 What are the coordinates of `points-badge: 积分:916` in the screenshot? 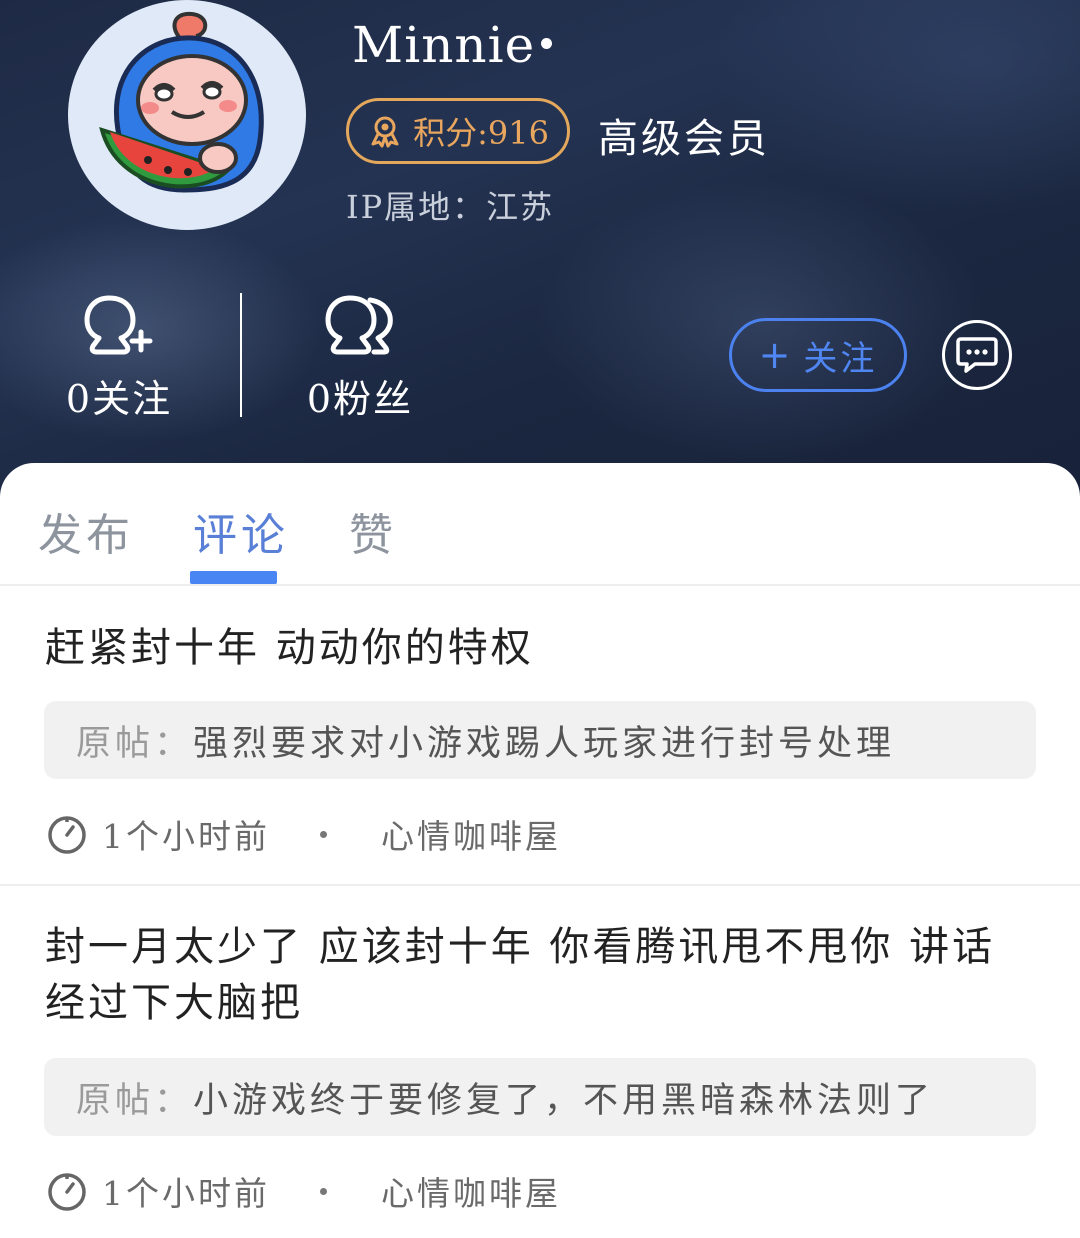 It's located at (458, 131).